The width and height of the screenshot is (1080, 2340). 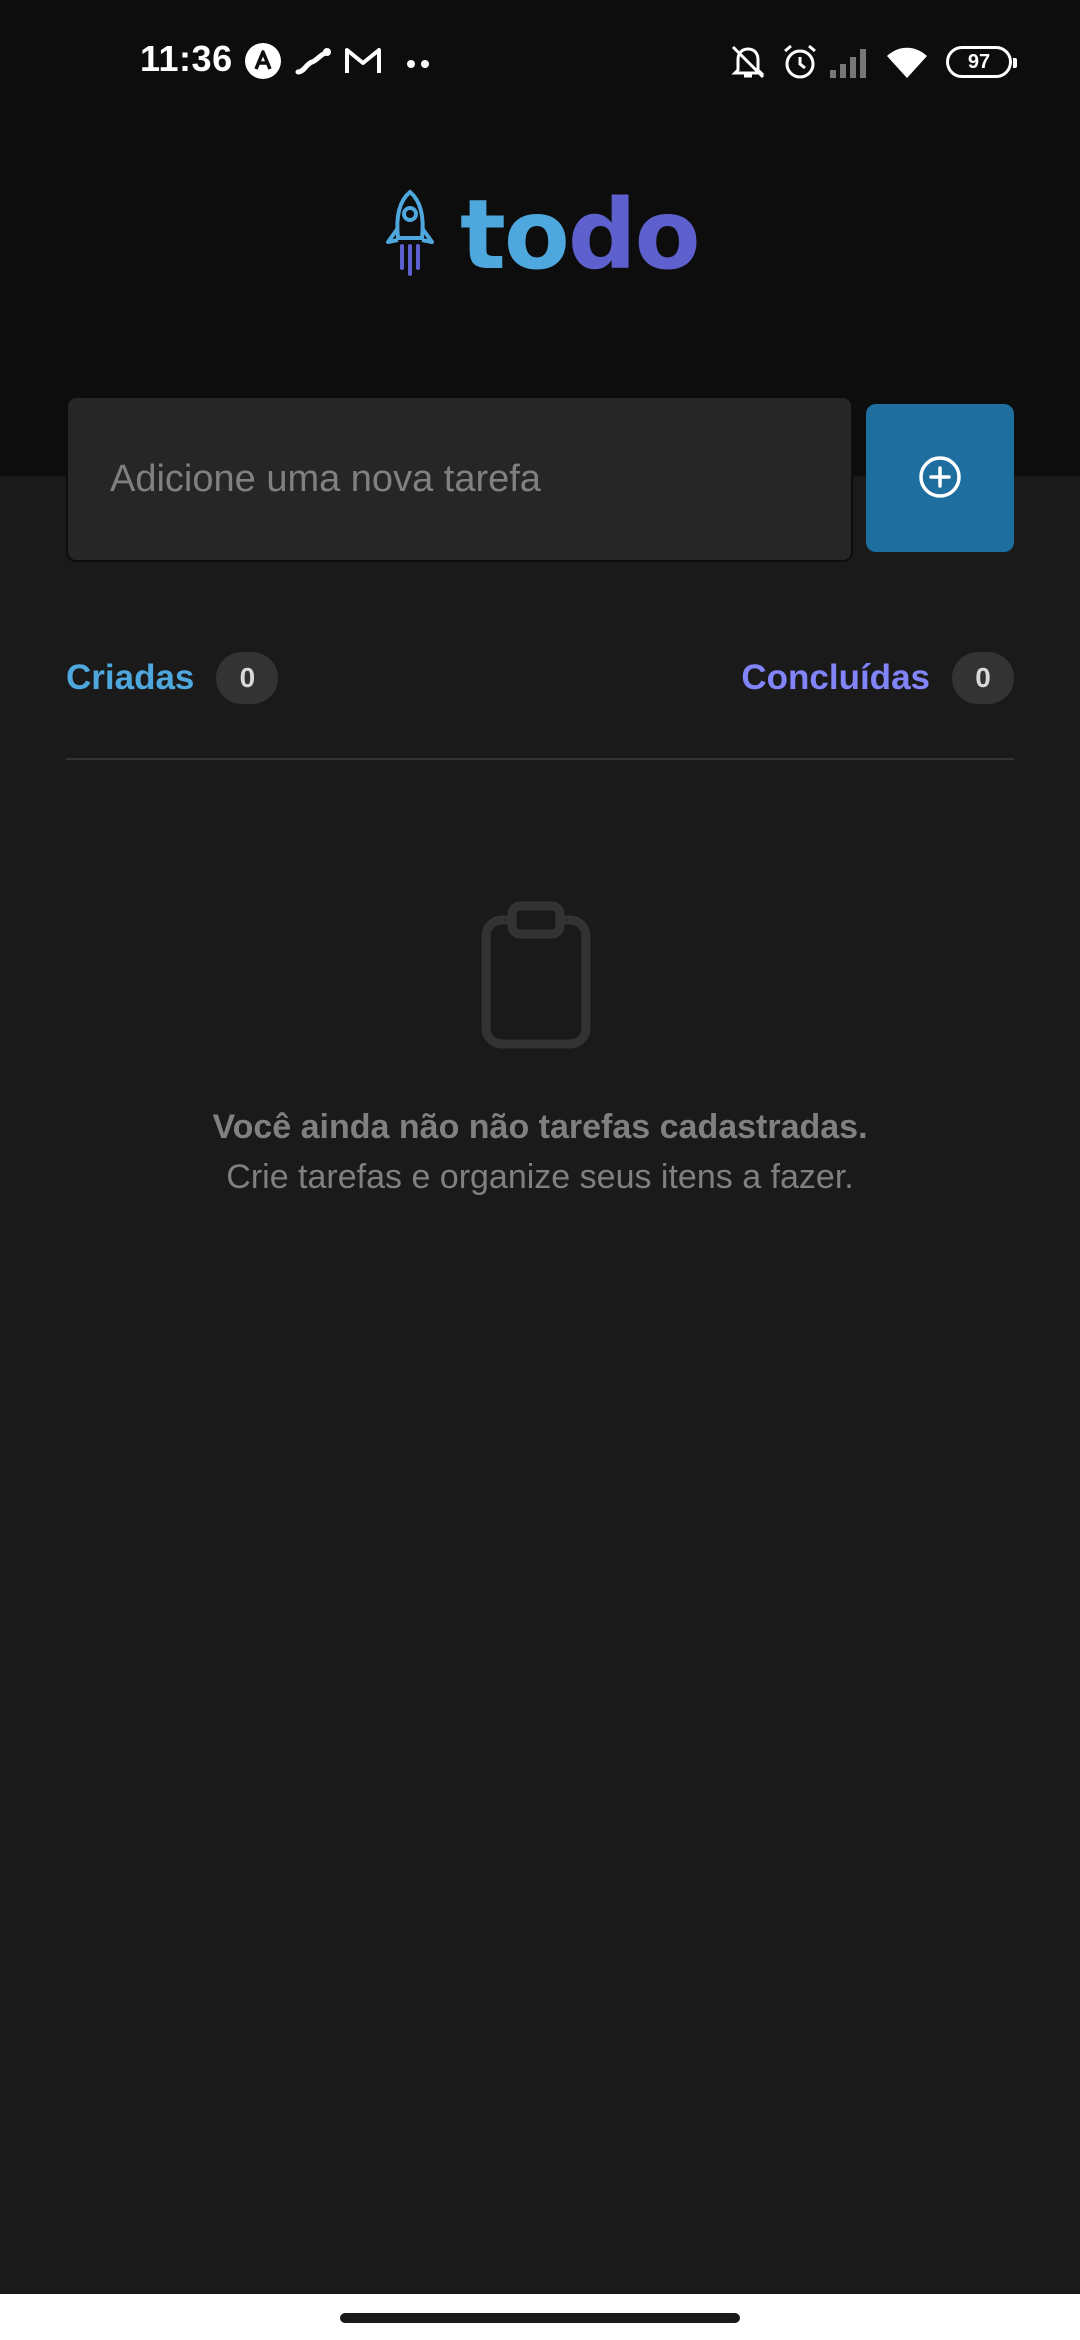 I want to click on done-count-badge: 0, so click(x=983, y=678).